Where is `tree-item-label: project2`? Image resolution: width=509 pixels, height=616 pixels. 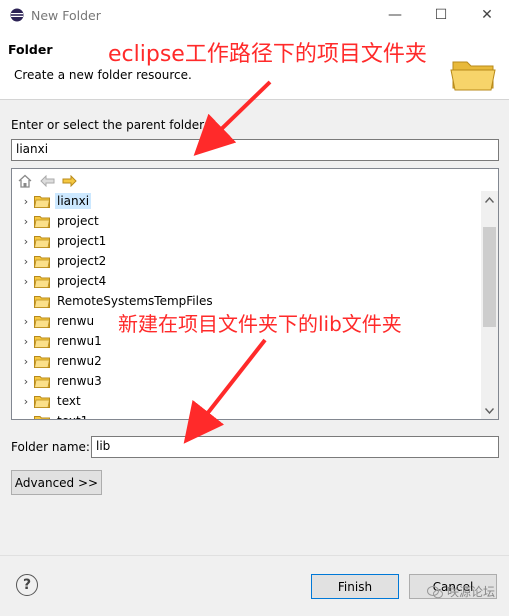 tree-item-label: project2 is located at coordinates (82, 261).